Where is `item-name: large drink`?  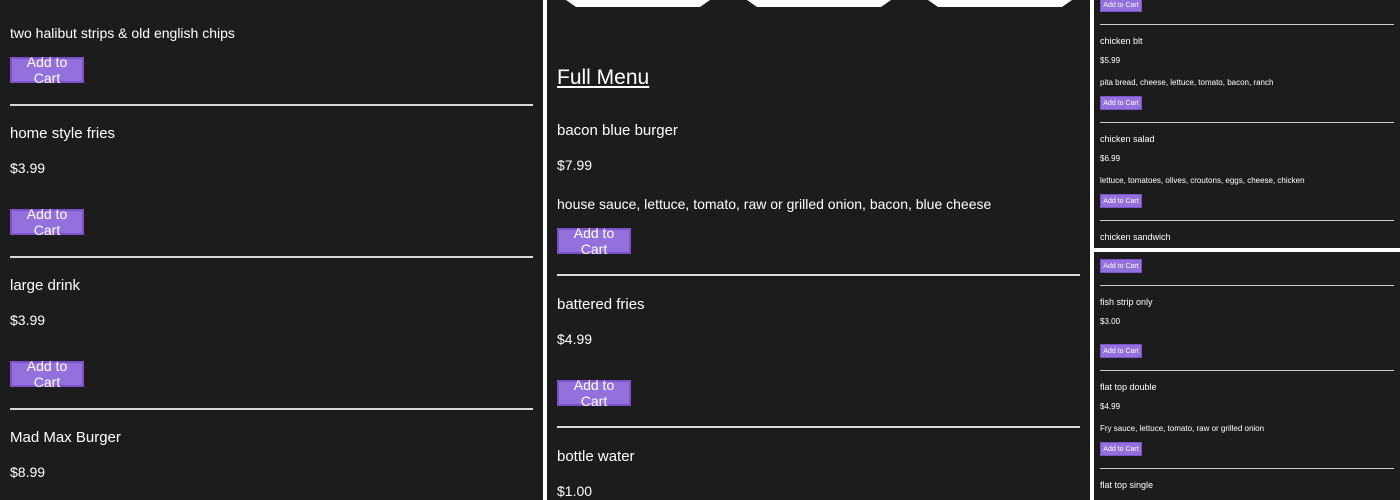
item-name: large drink is located at coordinates (45, 285).